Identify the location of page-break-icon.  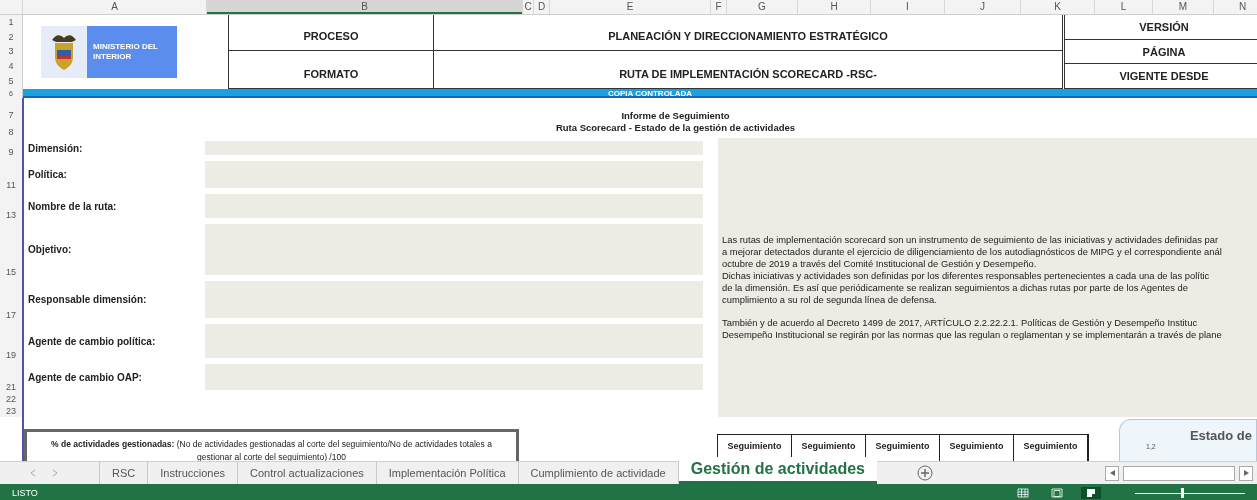
(1091, 493).